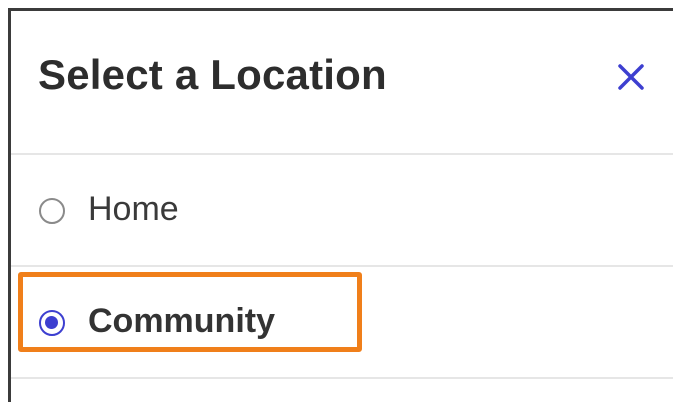 This screenshot has height=402, width=673. What do you see at coordinates (52, 211) in the screenshot?
I see `home-radio` at bounding box center [52, 211].